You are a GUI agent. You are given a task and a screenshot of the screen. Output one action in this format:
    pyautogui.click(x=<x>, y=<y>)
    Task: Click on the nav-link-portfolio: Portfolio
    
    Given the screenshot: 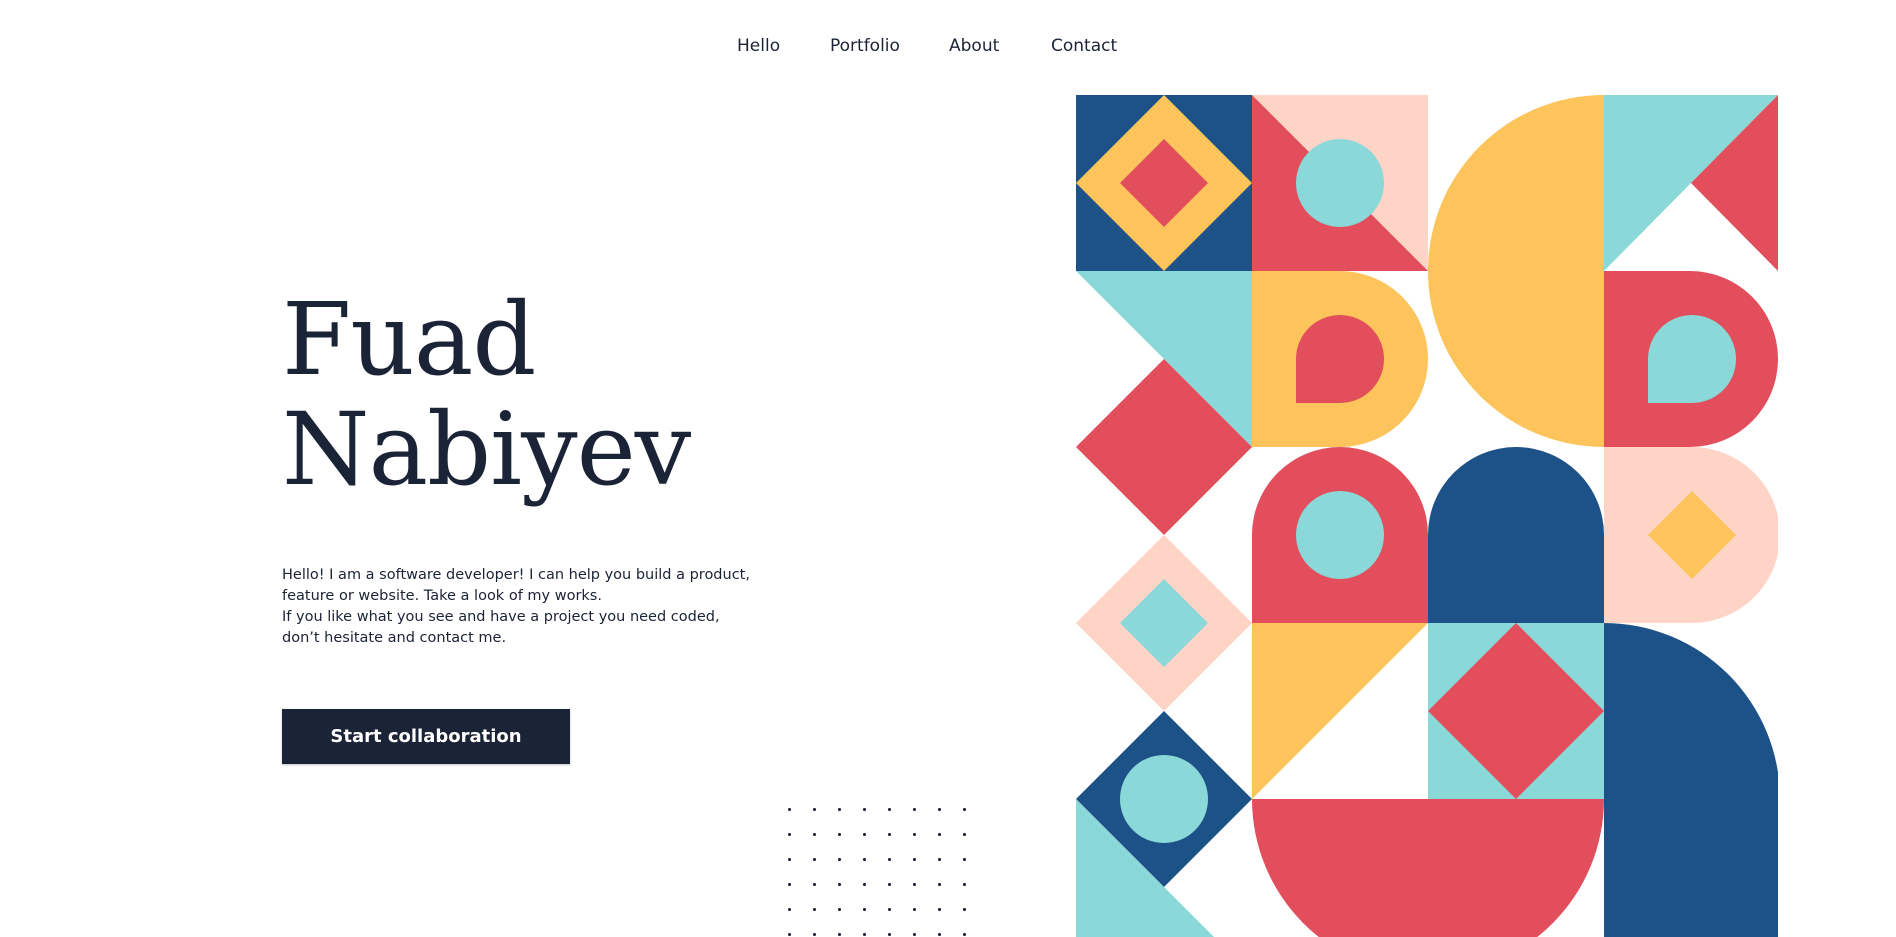 What is the action you would take?
    pyautogui.click(x=865, y=46)
    